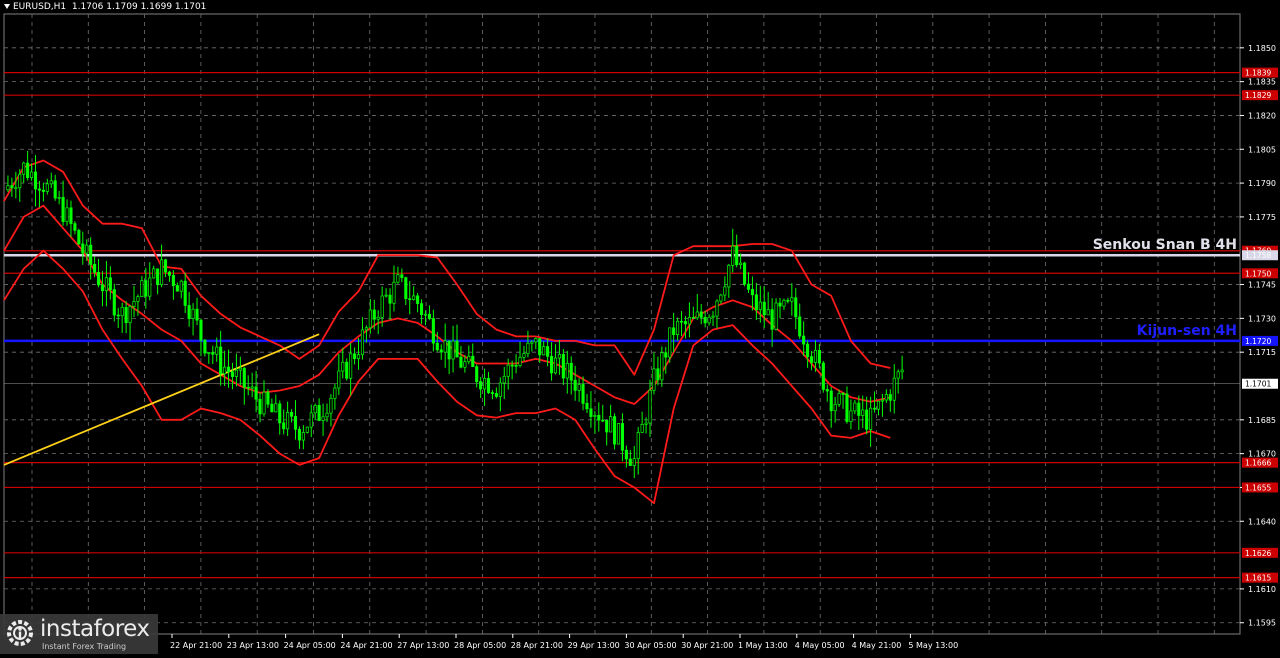  Describe the element at coordinates (1258, 95) in the screenshot. I see `price-label: 1.1829` at that location.